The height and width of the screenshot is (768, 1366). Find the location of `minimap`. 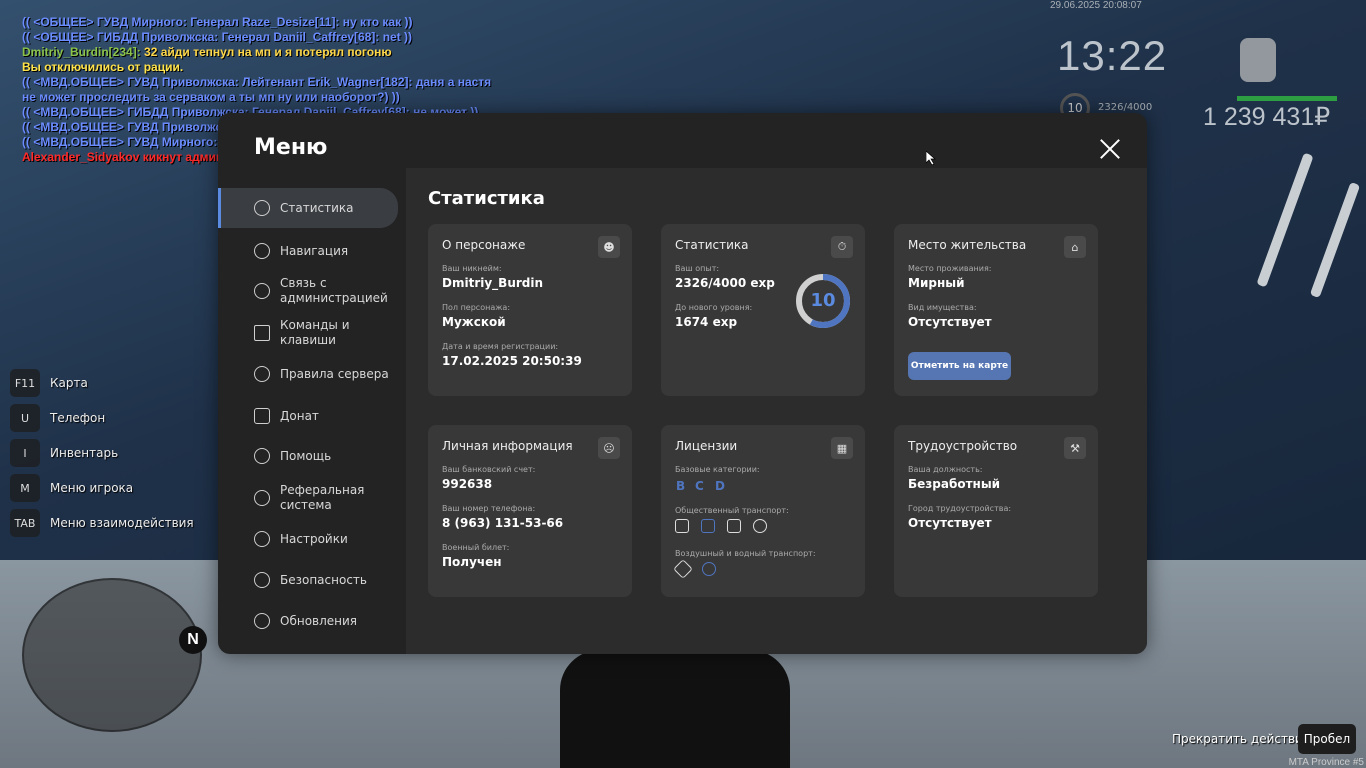

minimap is located at coordinates (112, 655).